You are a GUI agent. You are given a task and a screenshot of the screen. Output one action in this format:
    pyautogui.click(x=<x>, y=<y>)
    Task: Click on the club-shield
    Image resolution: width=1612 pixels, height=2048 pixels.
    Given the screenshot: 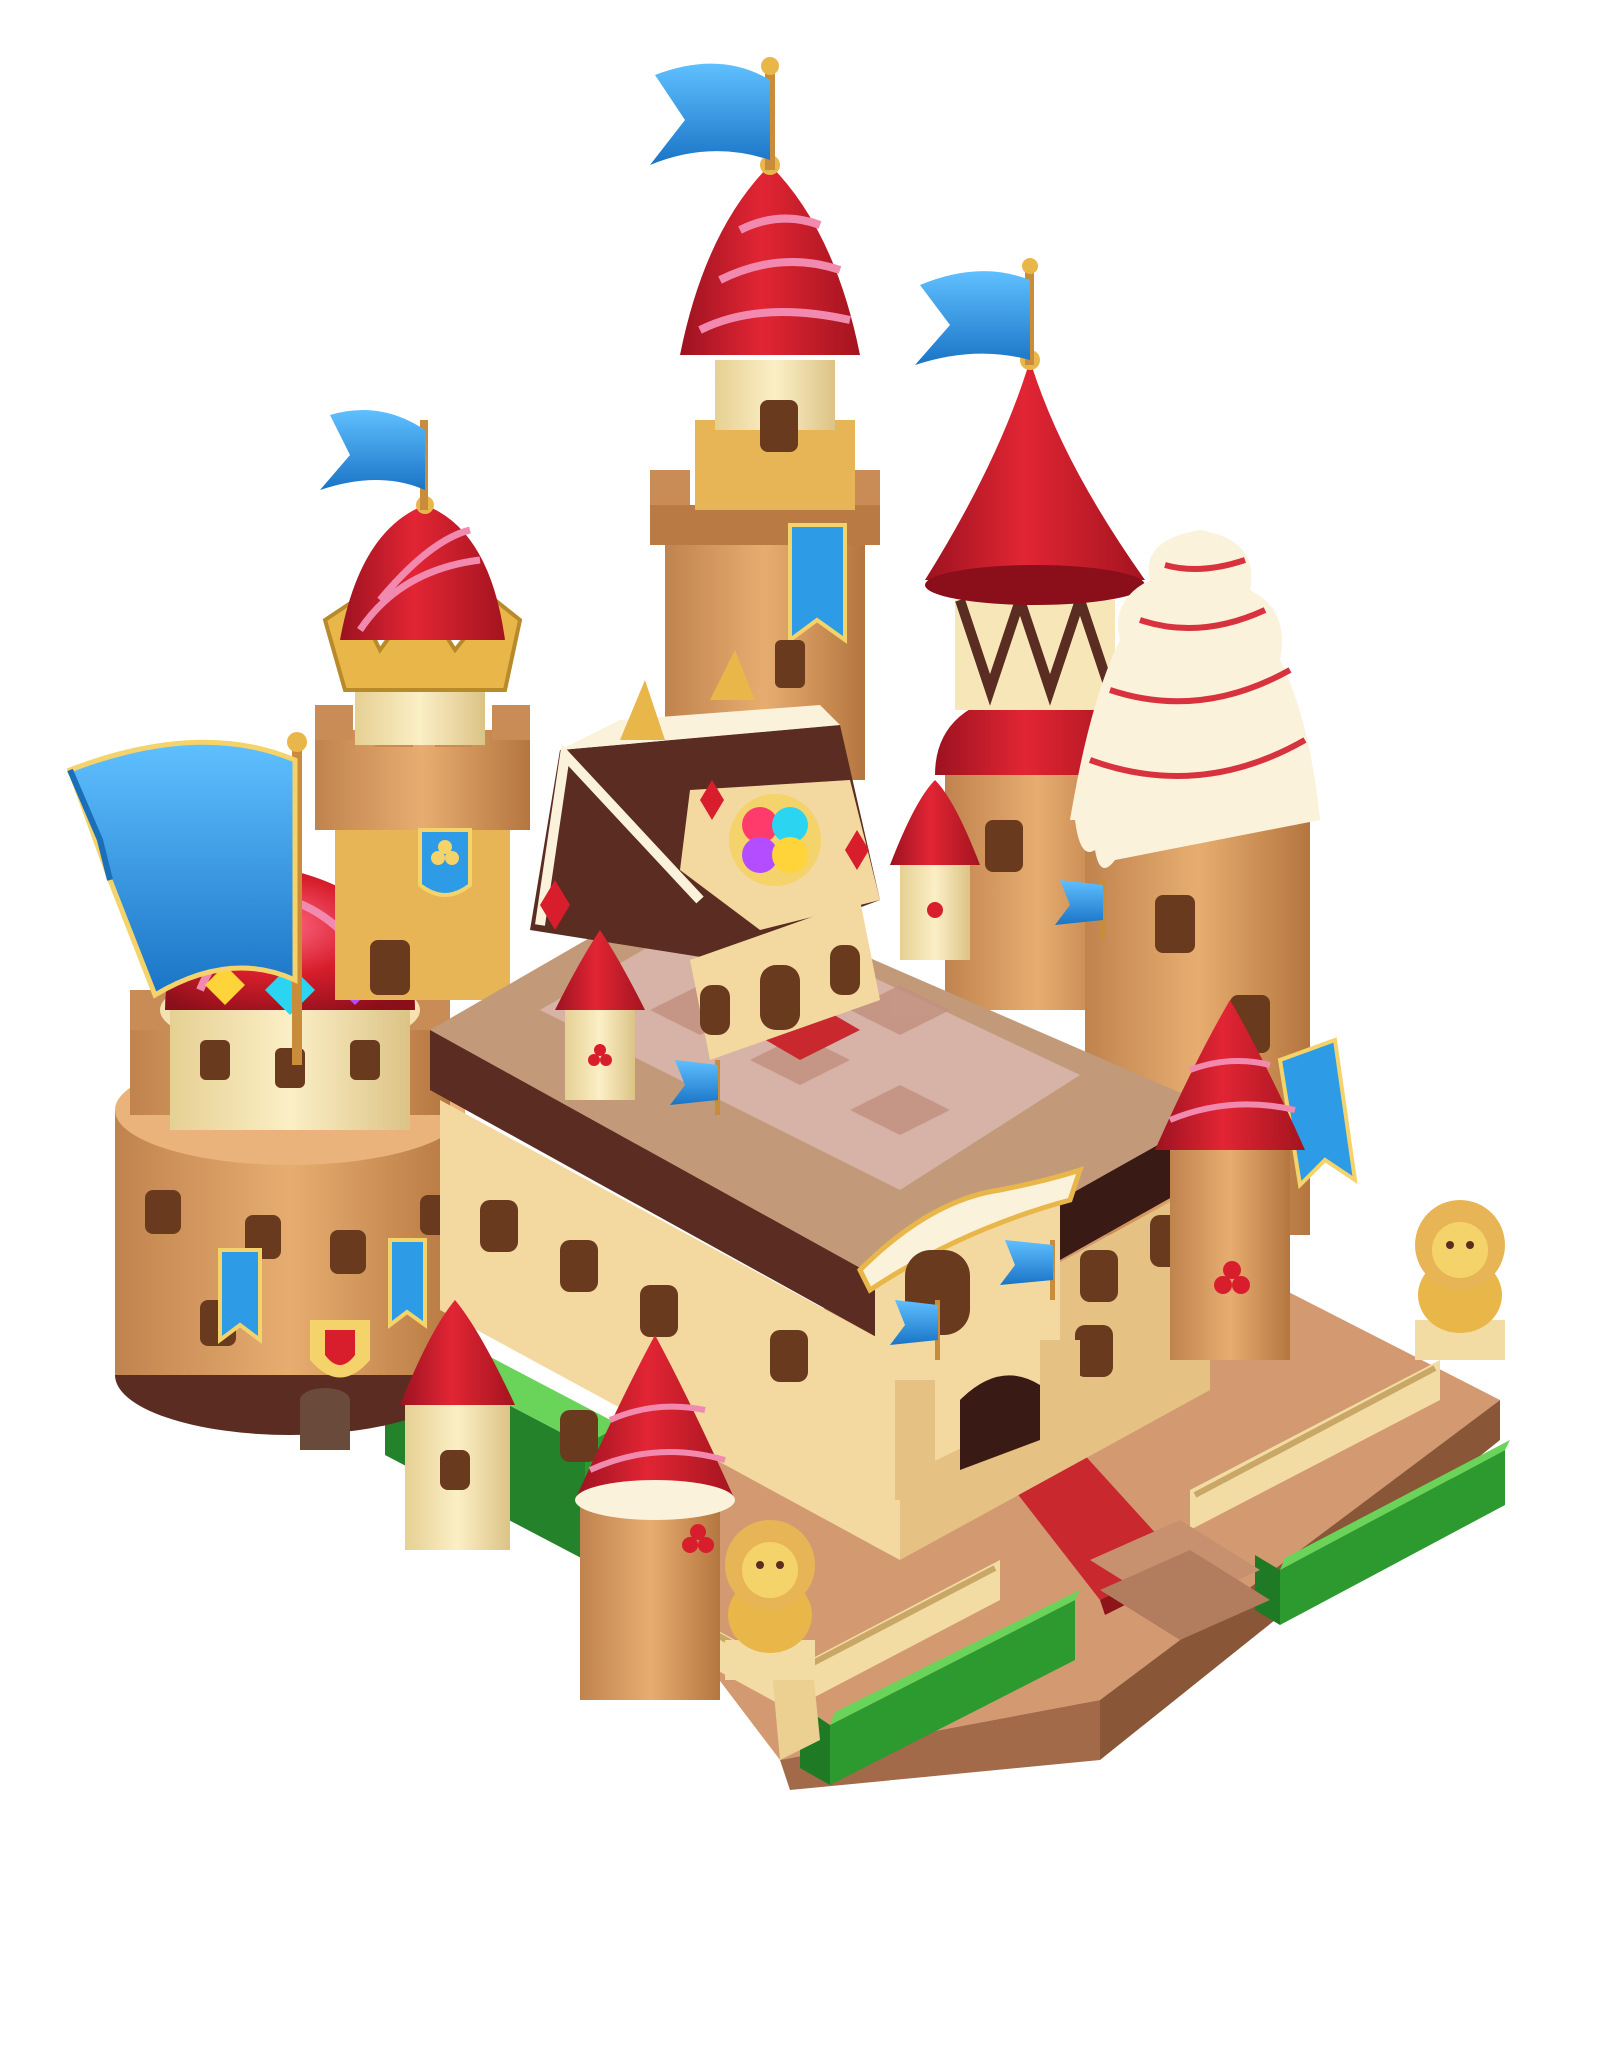 What is the action you would take?
    pyautogui.click(x=445, y=862)
    